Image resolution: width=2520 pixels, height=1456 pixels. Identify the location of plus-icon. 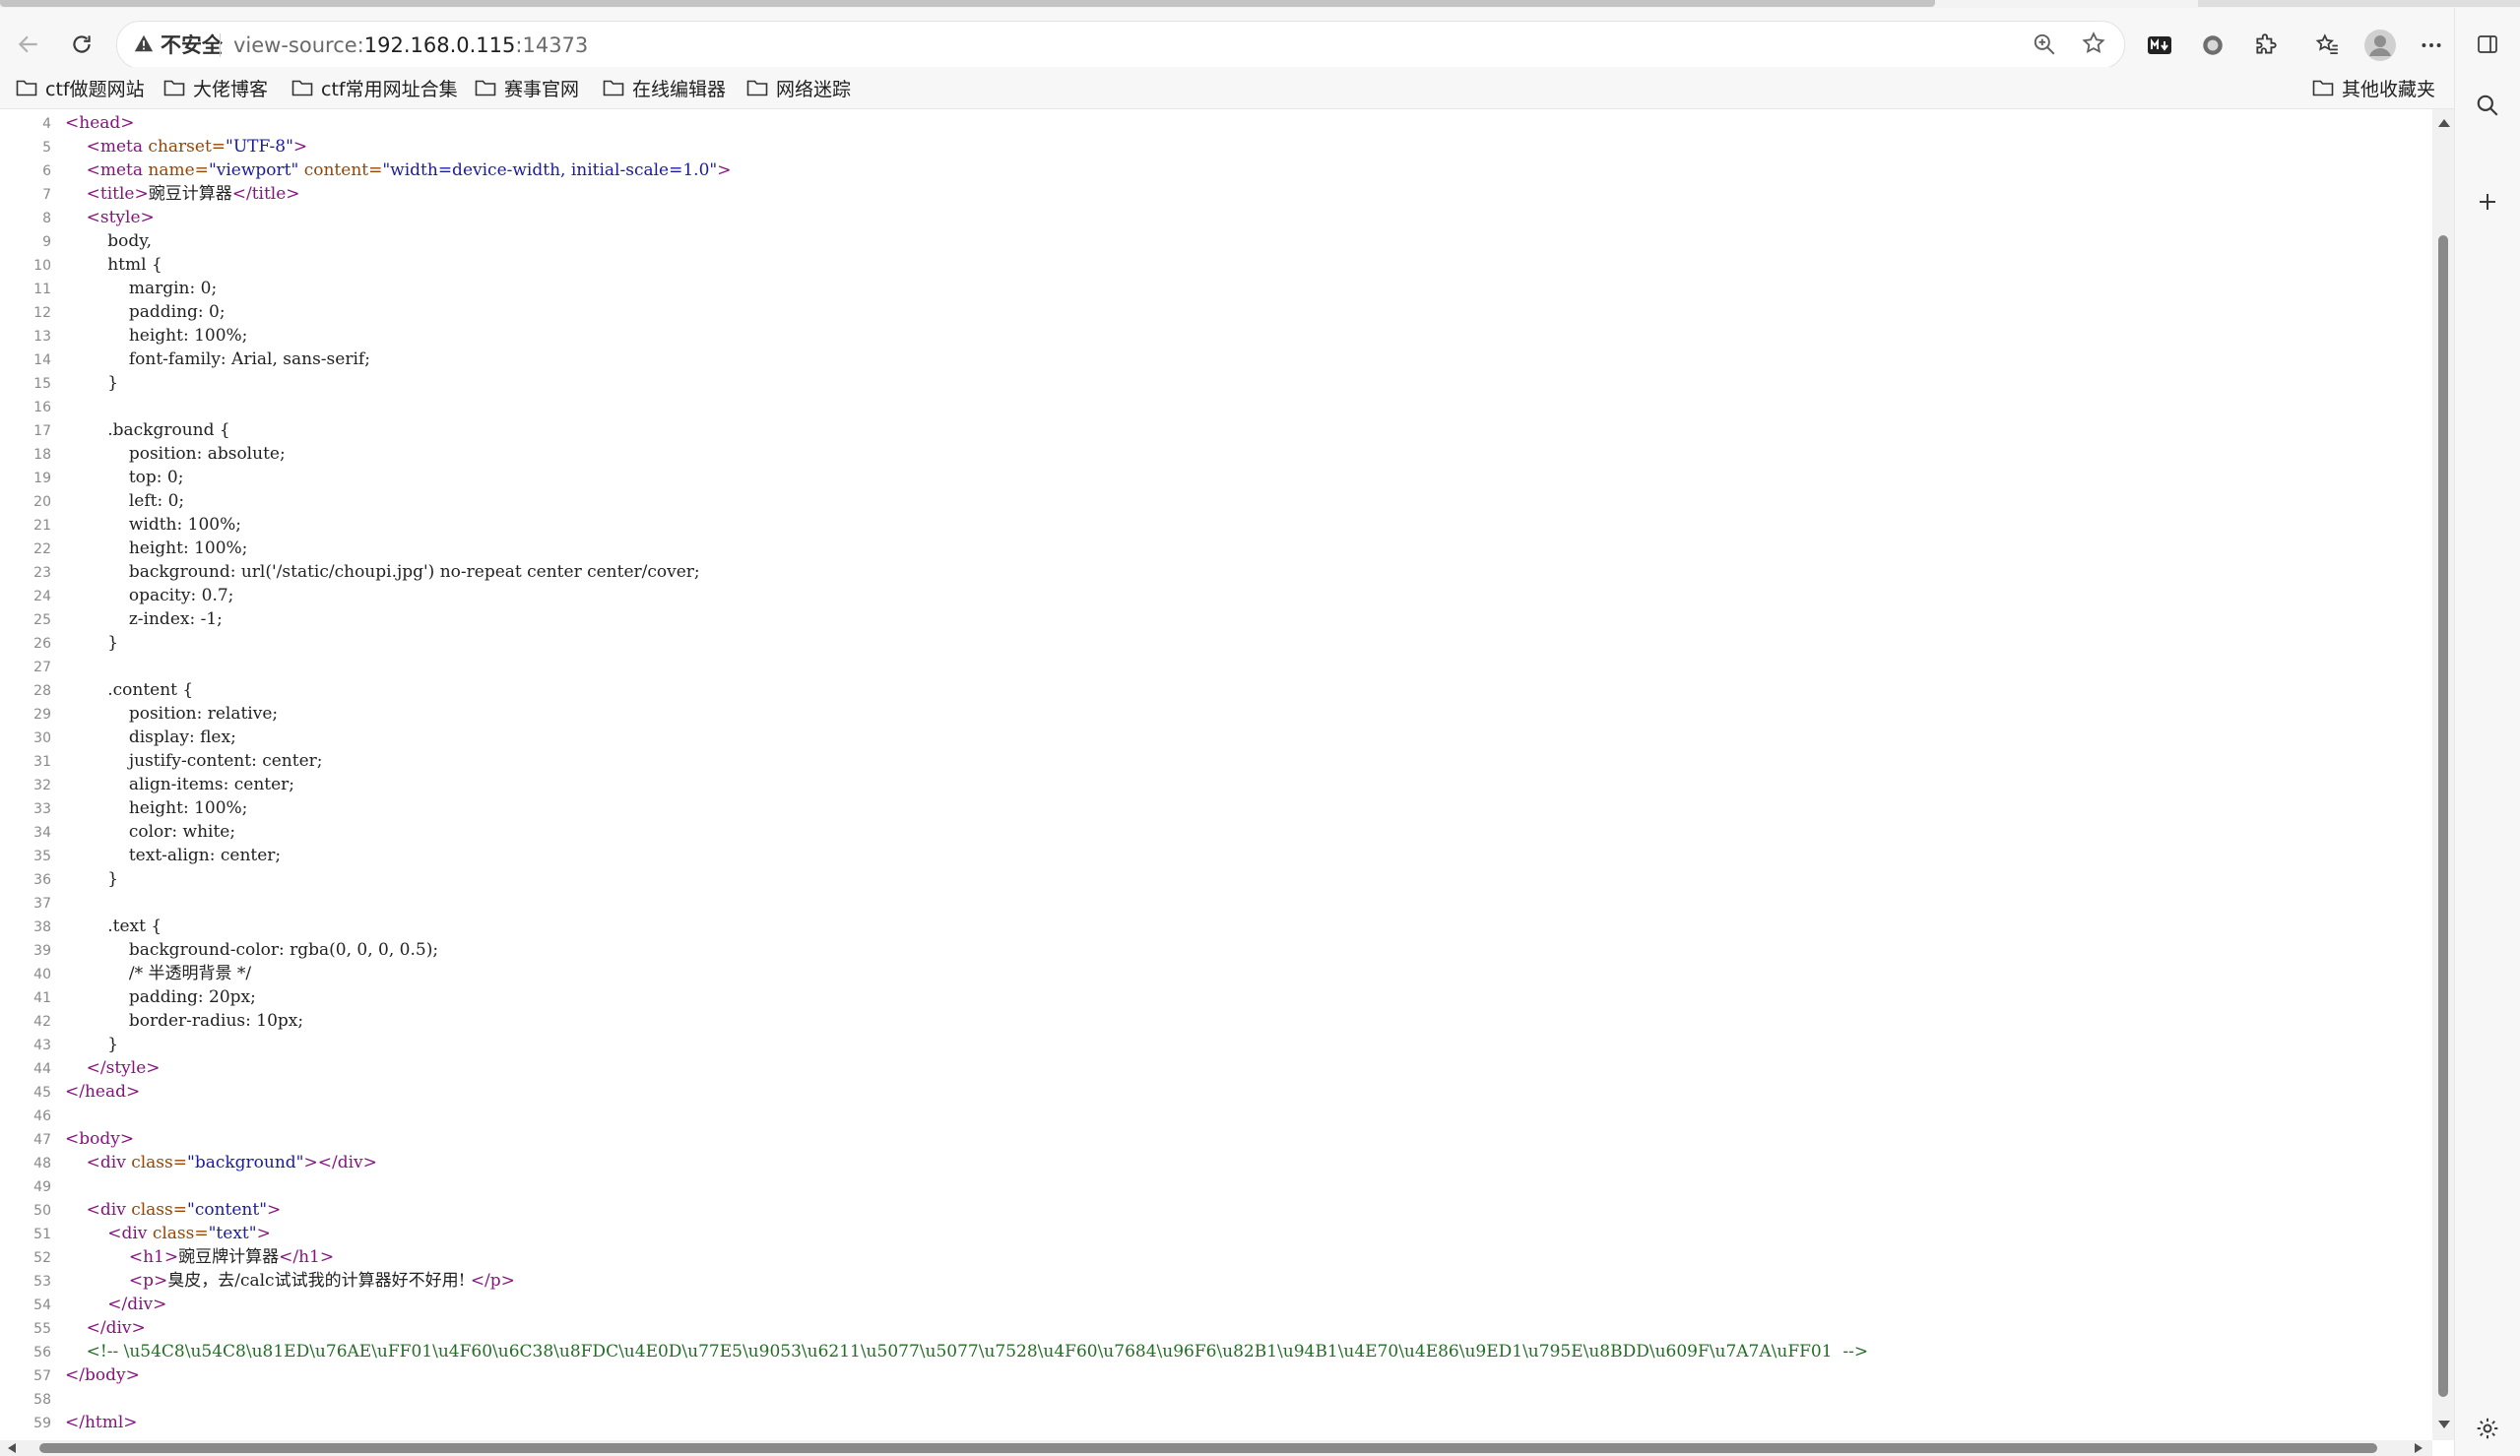
(2487, 201).